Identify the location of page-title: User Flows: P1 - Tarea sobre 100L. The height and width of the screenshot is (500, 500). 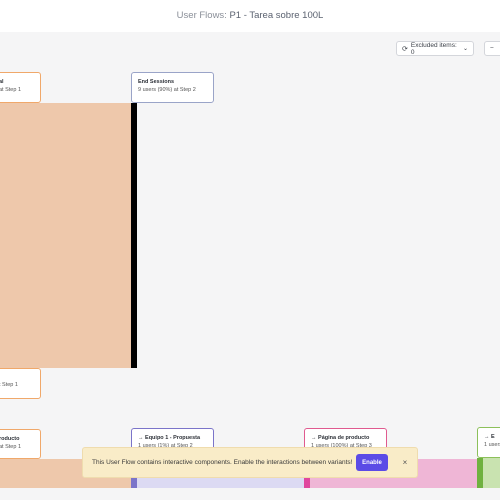
(250, 15).